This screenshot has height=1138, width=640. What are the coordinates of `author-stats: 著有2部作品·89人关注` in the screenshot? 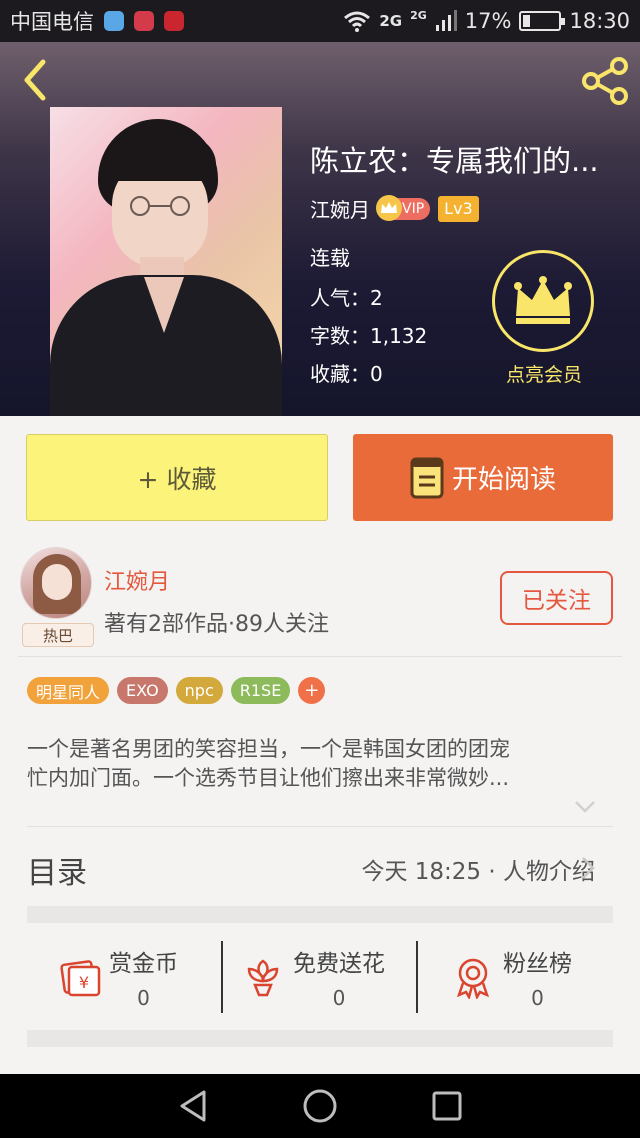 It's located at (216, 624).